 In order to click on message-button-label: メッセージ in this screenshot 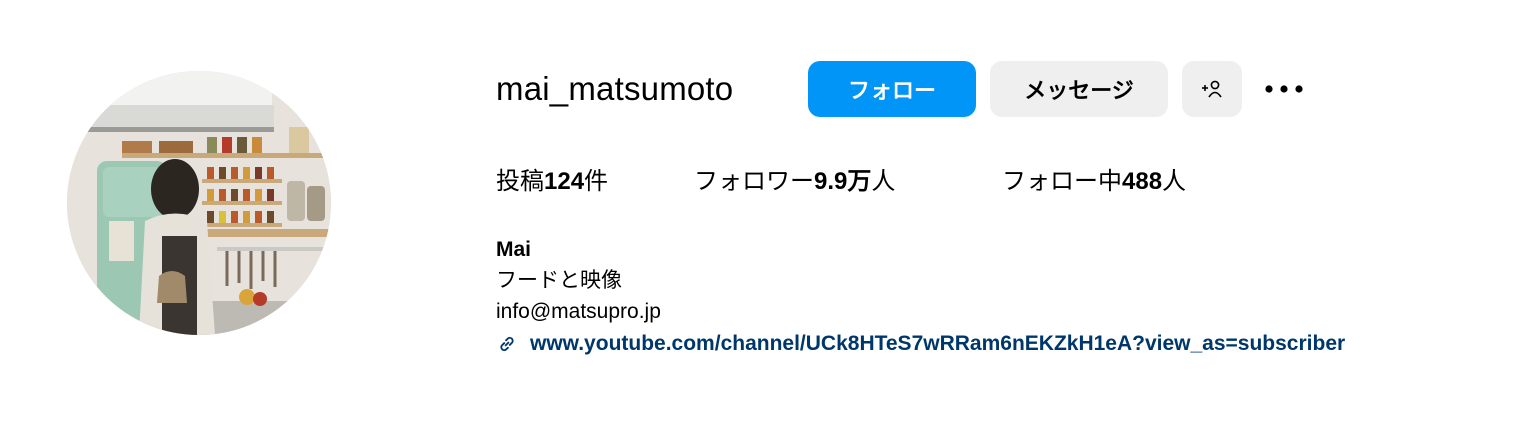, I will do `click(1079, 90)`.